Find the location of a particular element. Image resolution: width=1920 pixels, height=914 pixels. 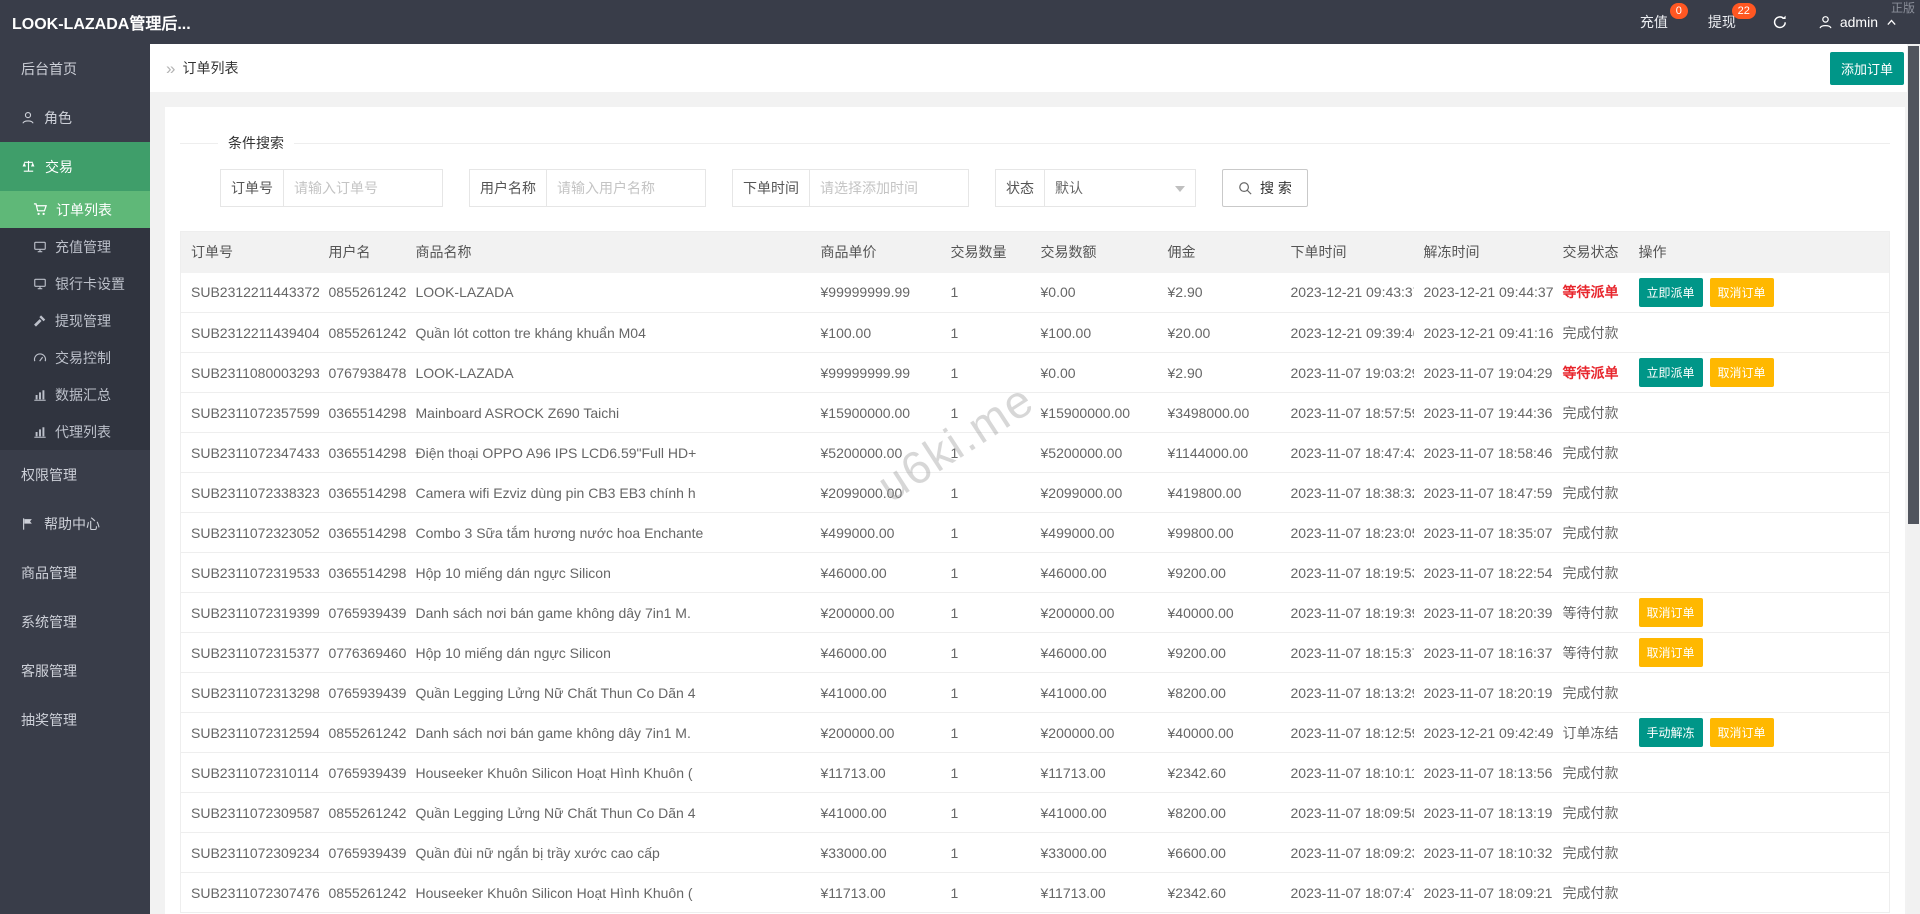

flag-icon is located at coordinates (28, 524).